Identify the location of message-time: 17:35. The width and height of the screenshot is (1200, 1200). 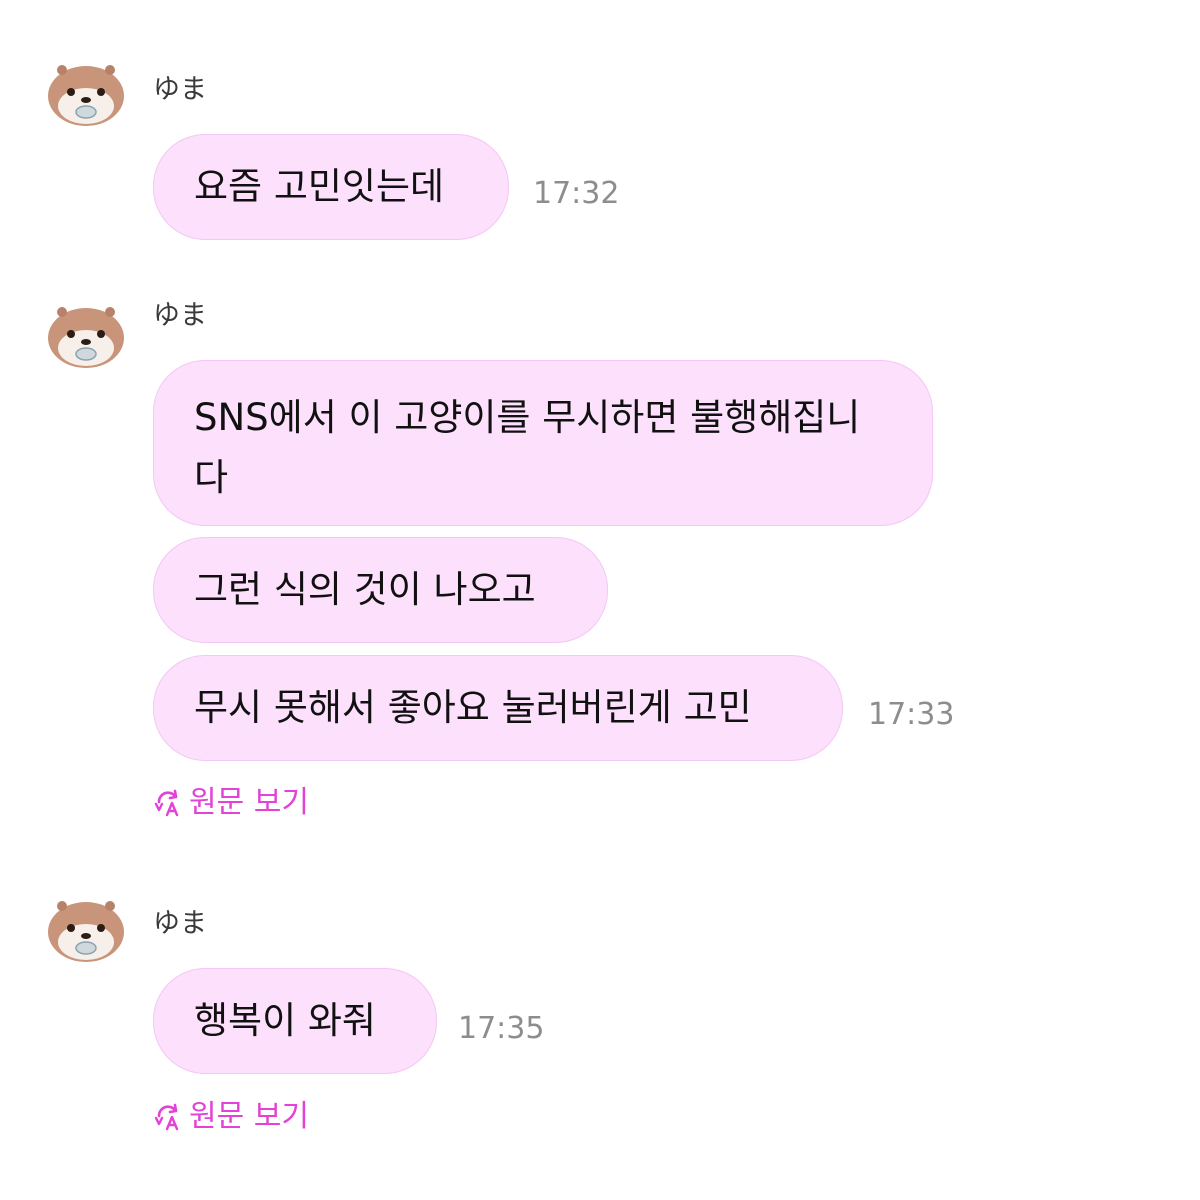
(501, 1028).